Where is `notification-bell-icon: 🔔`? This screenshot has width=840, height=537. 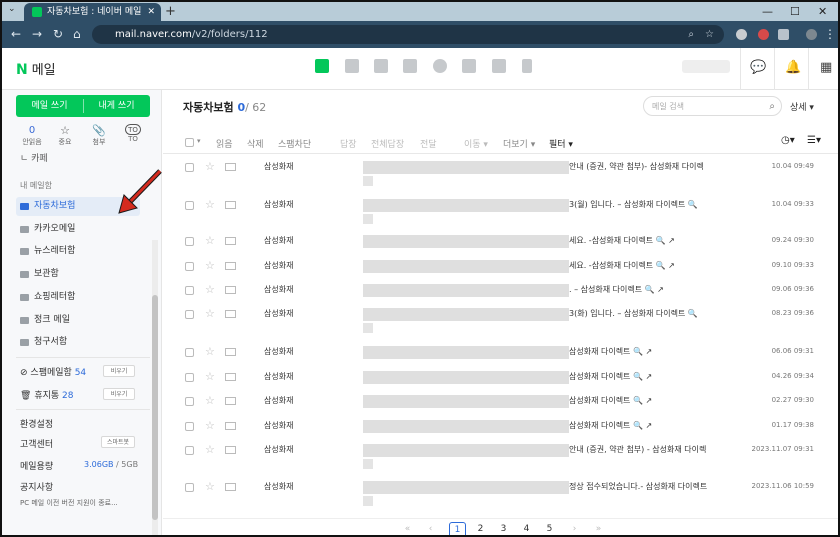 notification-bell-icon: 🔔 is located at coordinates (793, 67).